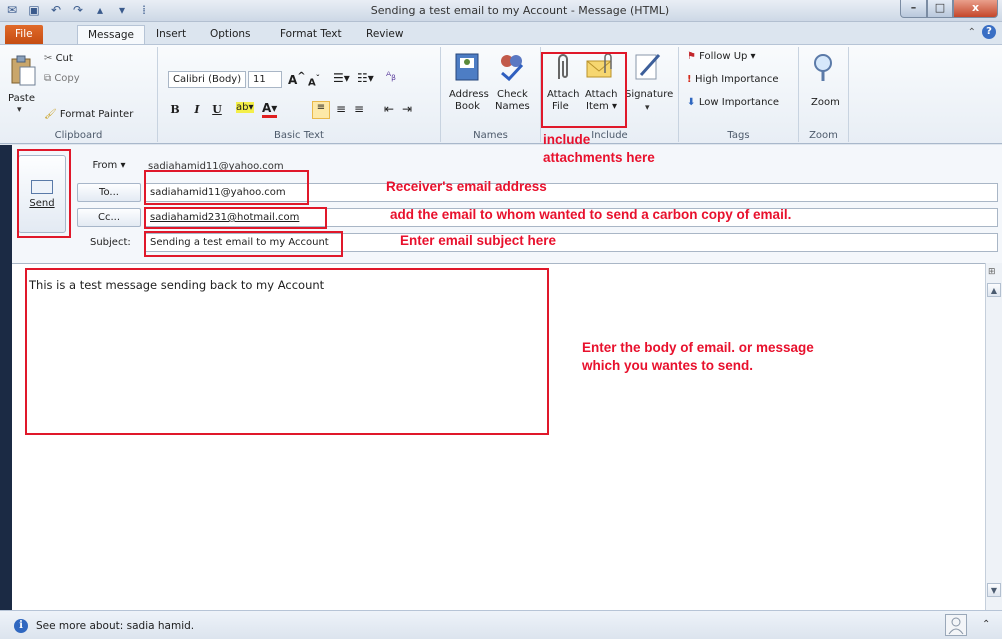 The width and height of the screenshot is (1002, 639). I want to click on align-right-icon: ≡, so click(359, 109).